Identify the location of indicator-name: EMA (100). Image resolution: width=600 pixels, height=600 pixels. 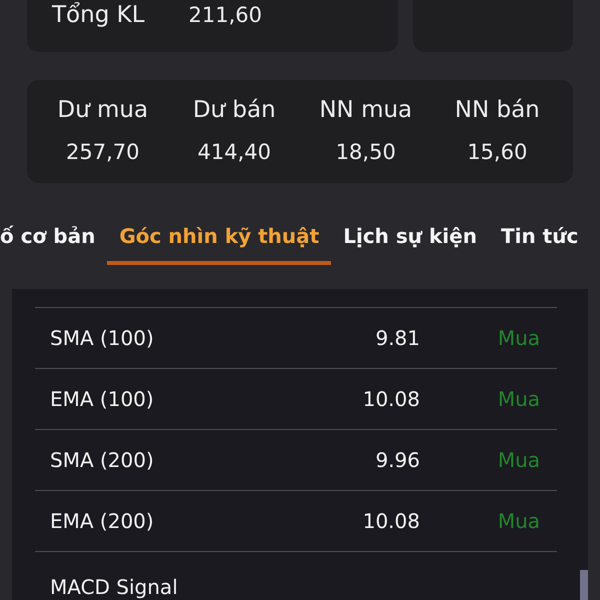
(102, 399).